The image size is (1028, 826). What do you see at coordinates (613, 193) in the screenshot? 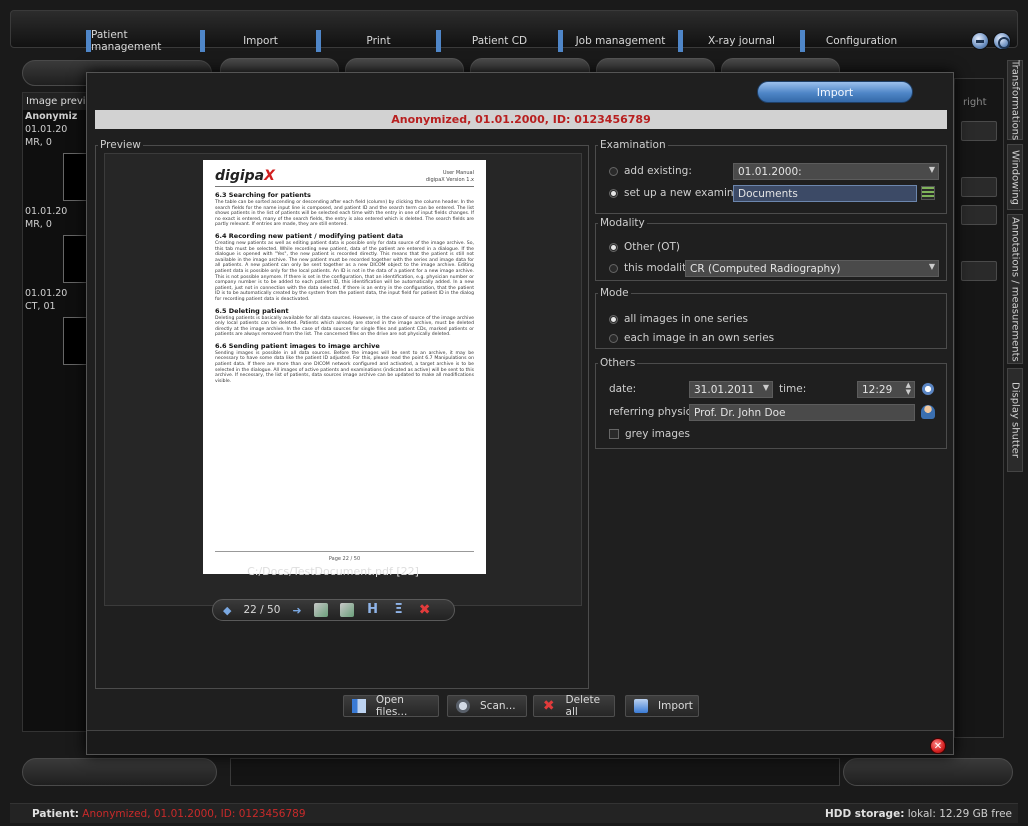
I see `new-examination-radio` at bounding box center [613, 193].